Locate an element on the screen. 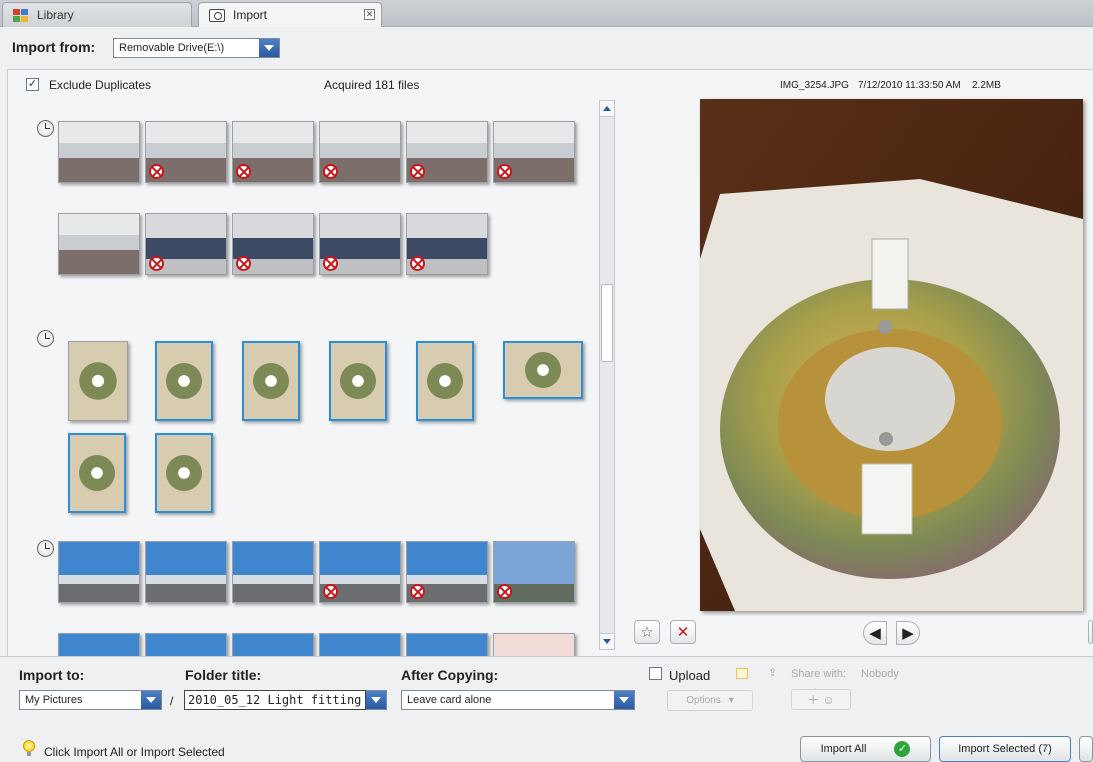  preview-datetime: 7/12/2010 11:33:50 AM is located at coordinates (909, 85).